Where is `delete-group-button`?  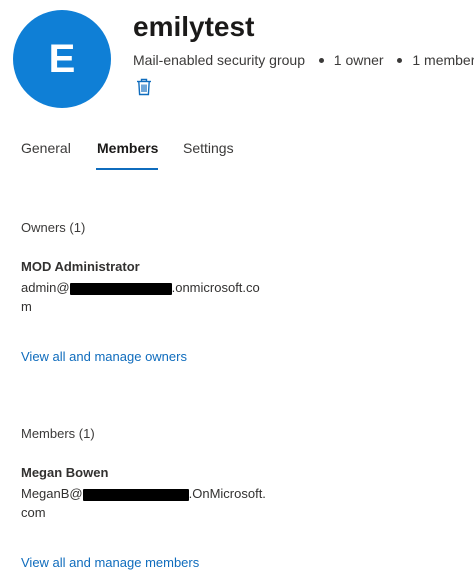 delete-group-button is located at coordinates (144, 87).